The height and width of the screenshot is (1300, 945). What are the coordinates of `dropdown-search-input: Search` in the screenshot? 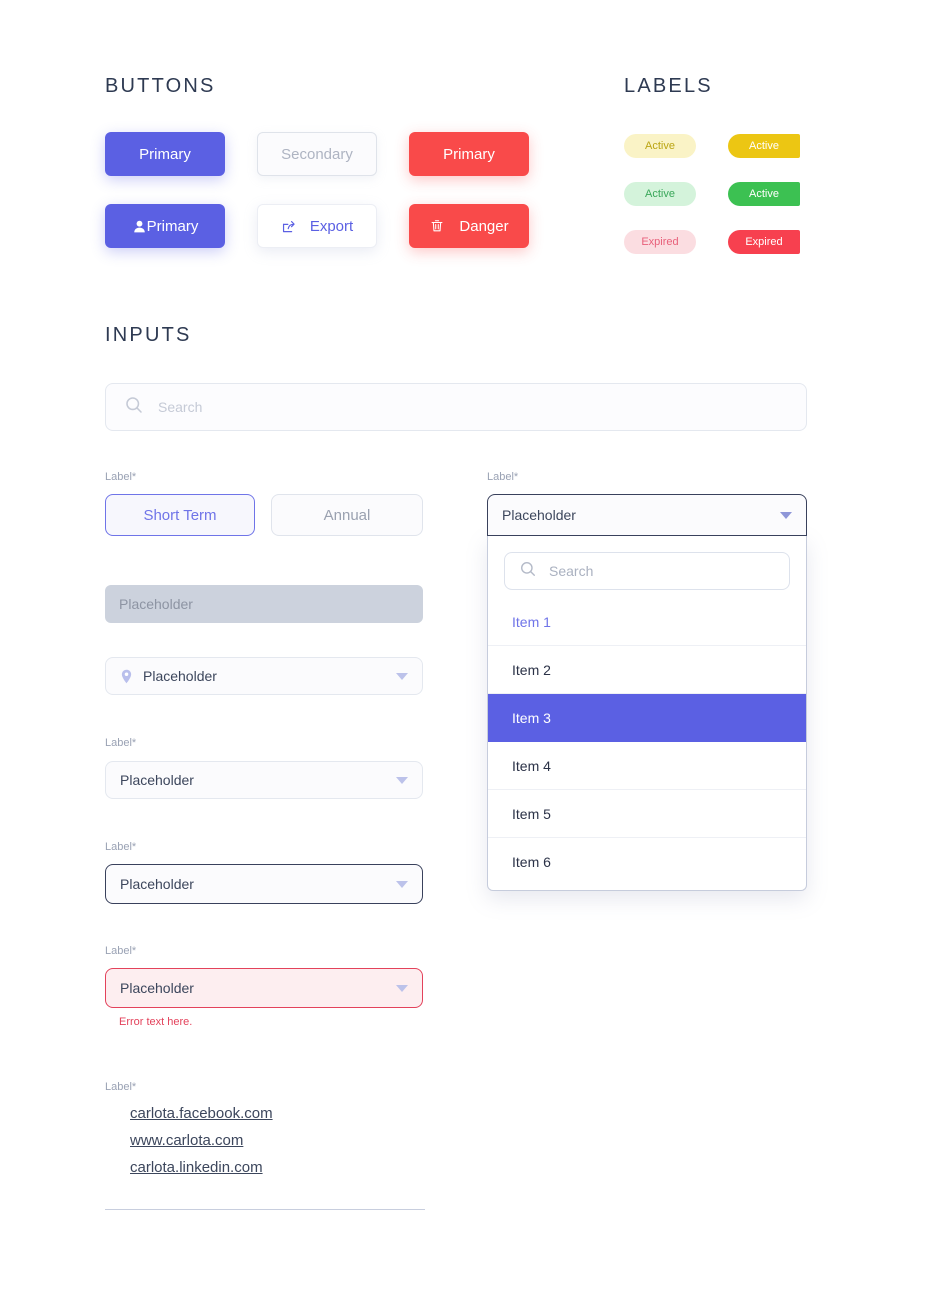 It's located at (647, 571).